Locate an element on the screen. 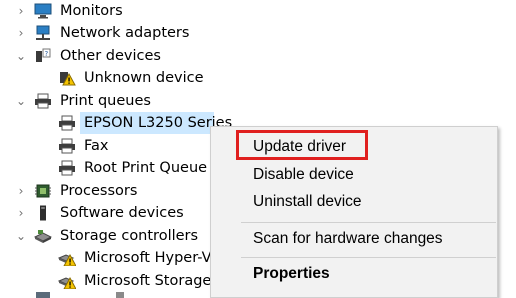 The image size is (516, 298). processor-icon is located at coordinates (43, 191).